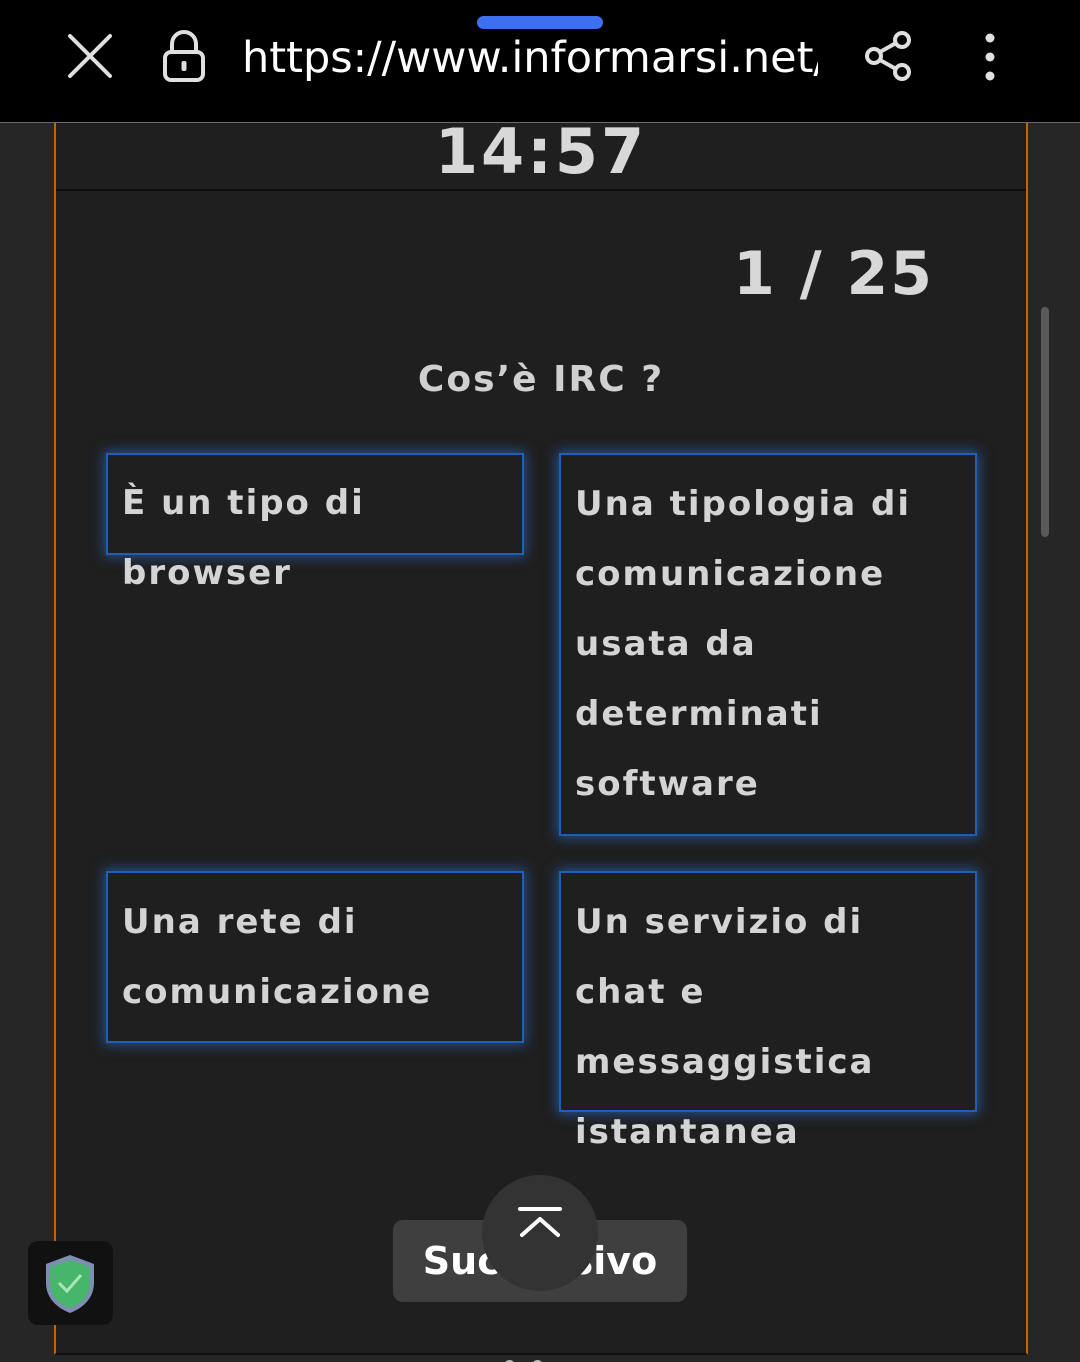 This screenshot has width=1080, height=1362. What do you see at coordinates (541, 155) in the screenshot?
I see `quiz-timer: 14:57` at bounding box center [541, 155].